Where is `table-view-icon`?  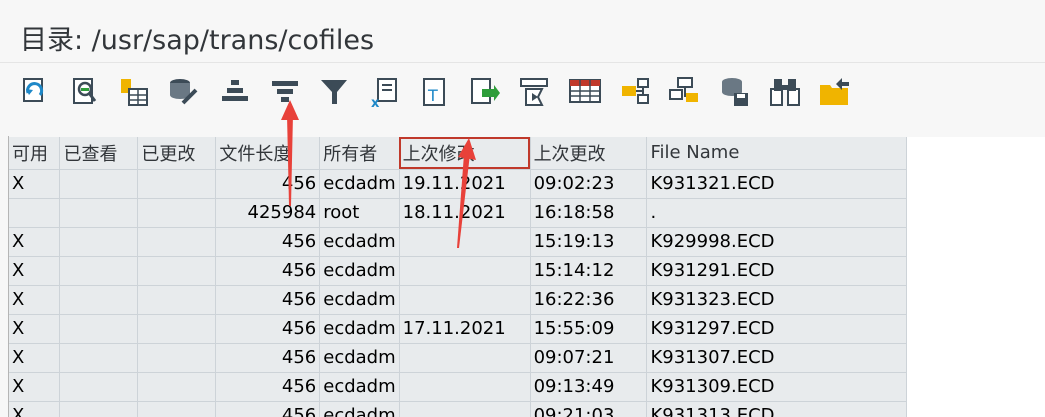 table-view-icon is located at coordinates (585, 92).